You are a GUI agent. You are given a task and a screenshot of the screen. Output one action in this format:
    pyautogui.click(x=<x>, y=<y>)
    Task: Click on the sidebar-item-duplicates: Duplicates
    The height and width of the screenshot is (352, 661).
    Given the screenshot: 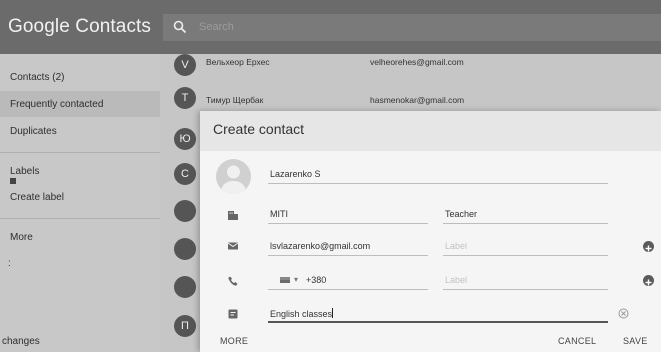 What is the action you would take?
    pyautogui.click(x=33, y=131)
    